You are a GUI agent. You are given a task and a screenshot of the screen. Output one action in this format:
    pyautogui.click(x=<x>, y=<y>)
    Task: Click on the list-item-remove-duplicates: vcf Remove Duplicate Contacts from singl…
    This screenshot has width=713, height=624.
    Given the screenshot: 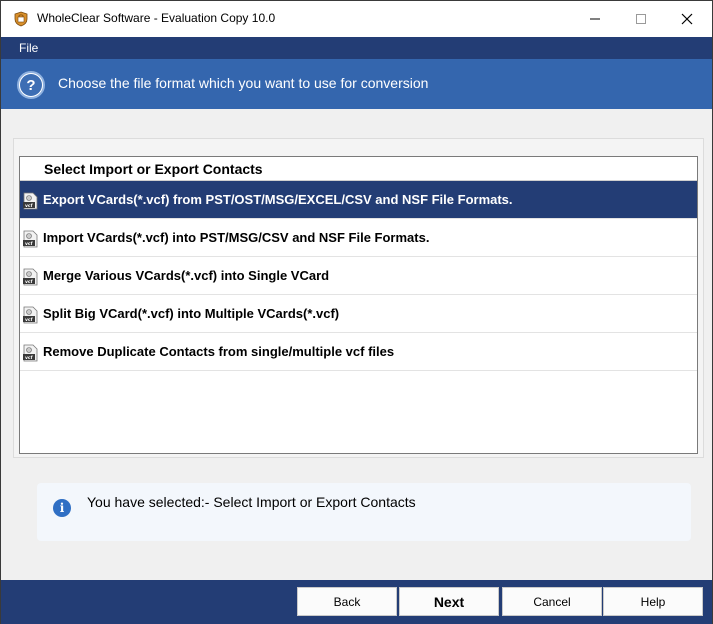 What is the action you would take?
    pyautogui.click(x=358, y=352)
    